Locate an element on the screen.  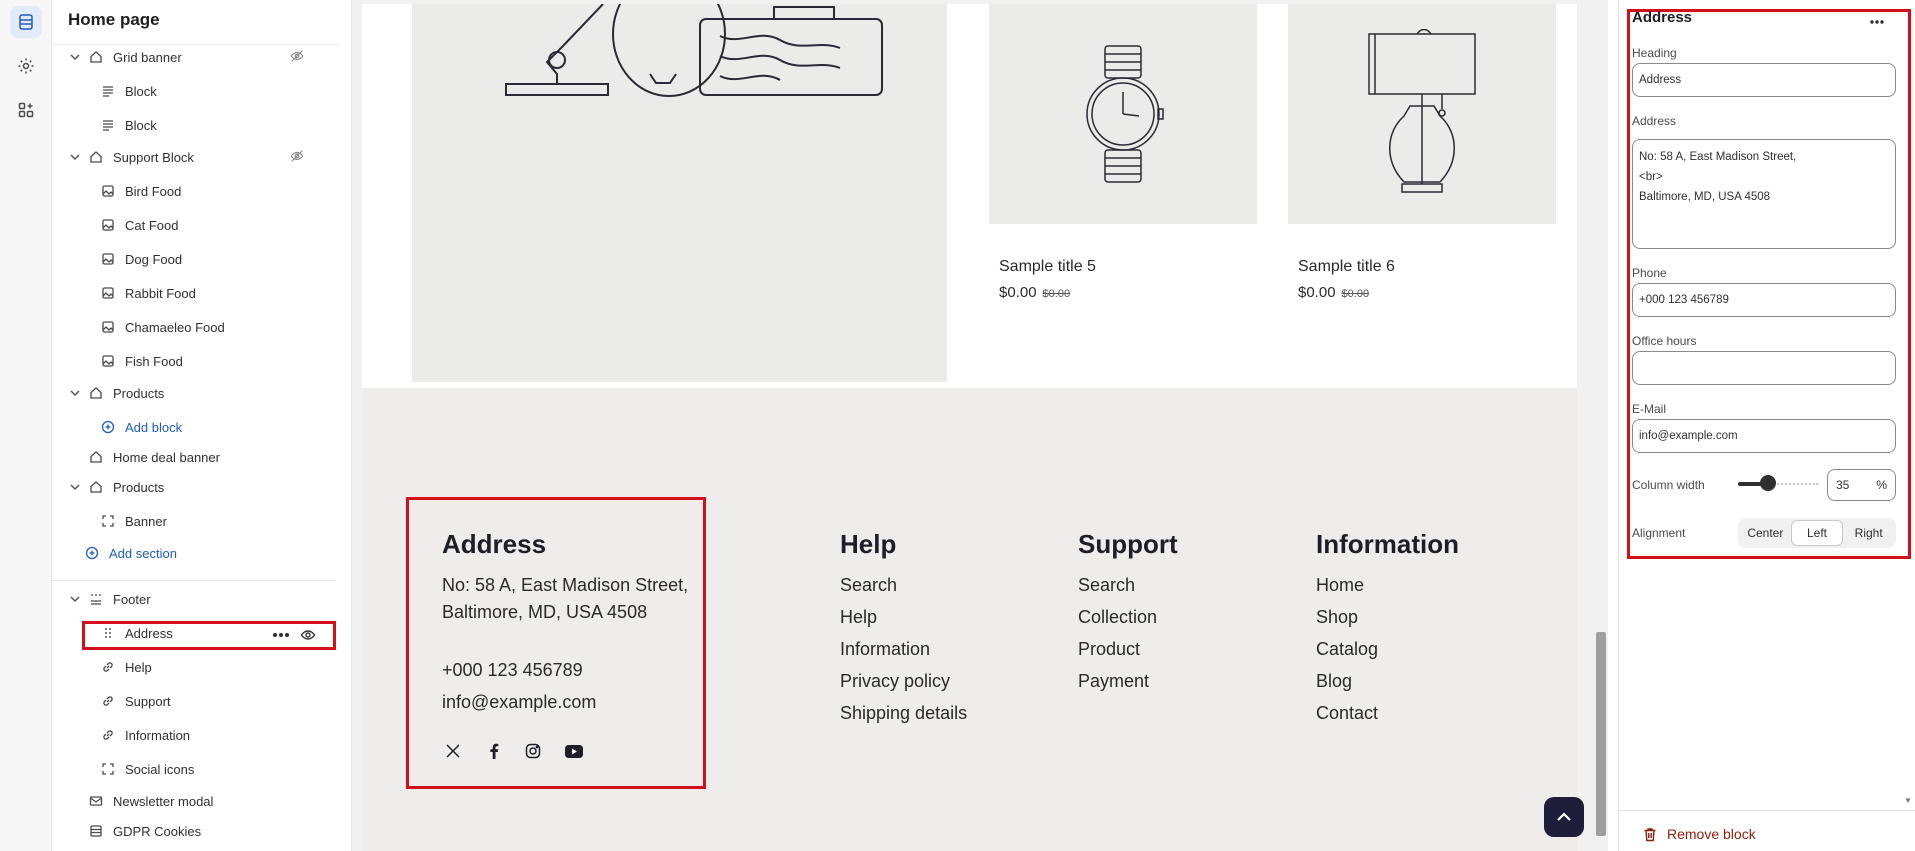
footer-link: Payment is located at coordinates (1113, 681).